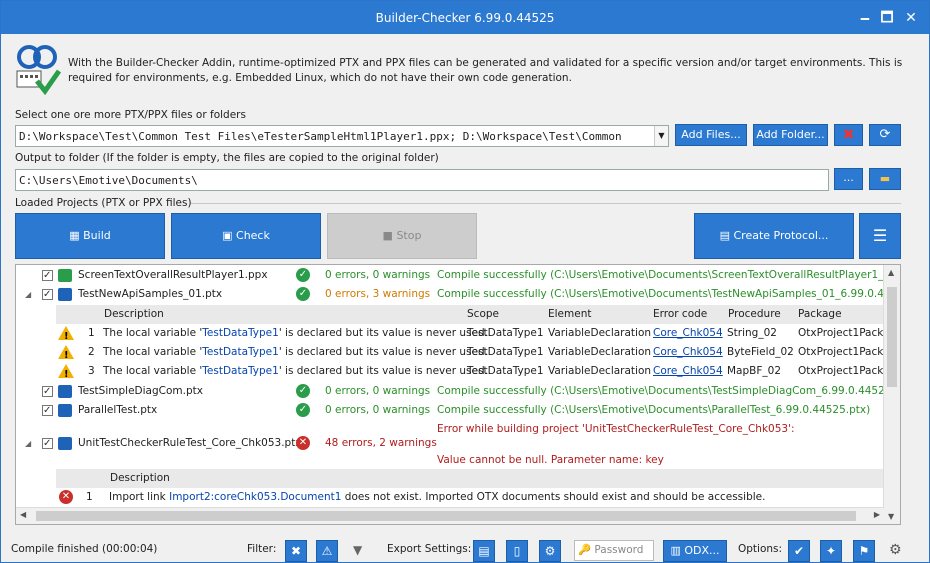 This screenshot has height=563, width=930. What do you see at coordinates (517, 551) in the screenshot?
I see `export-file-icon: ▯` at bounding box center [517, 551].